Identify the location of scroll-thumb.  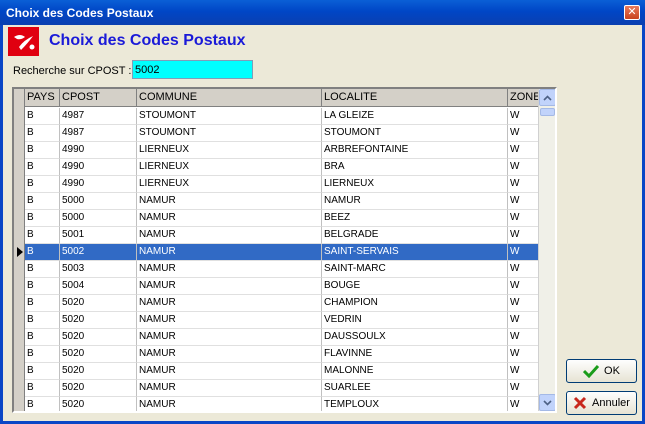
(547, 112).